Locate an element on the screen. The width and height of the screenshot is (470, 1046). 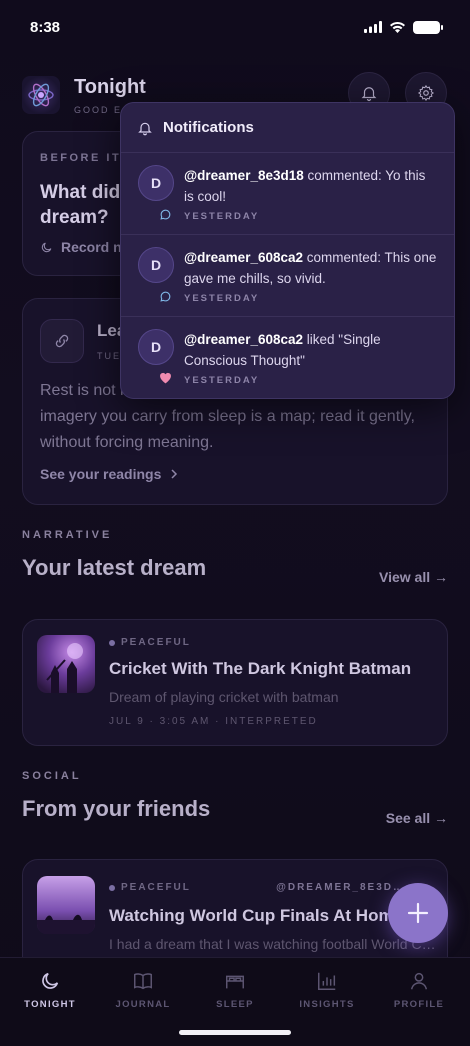
see-all-link: See all → is located at coordinates (417, 818).